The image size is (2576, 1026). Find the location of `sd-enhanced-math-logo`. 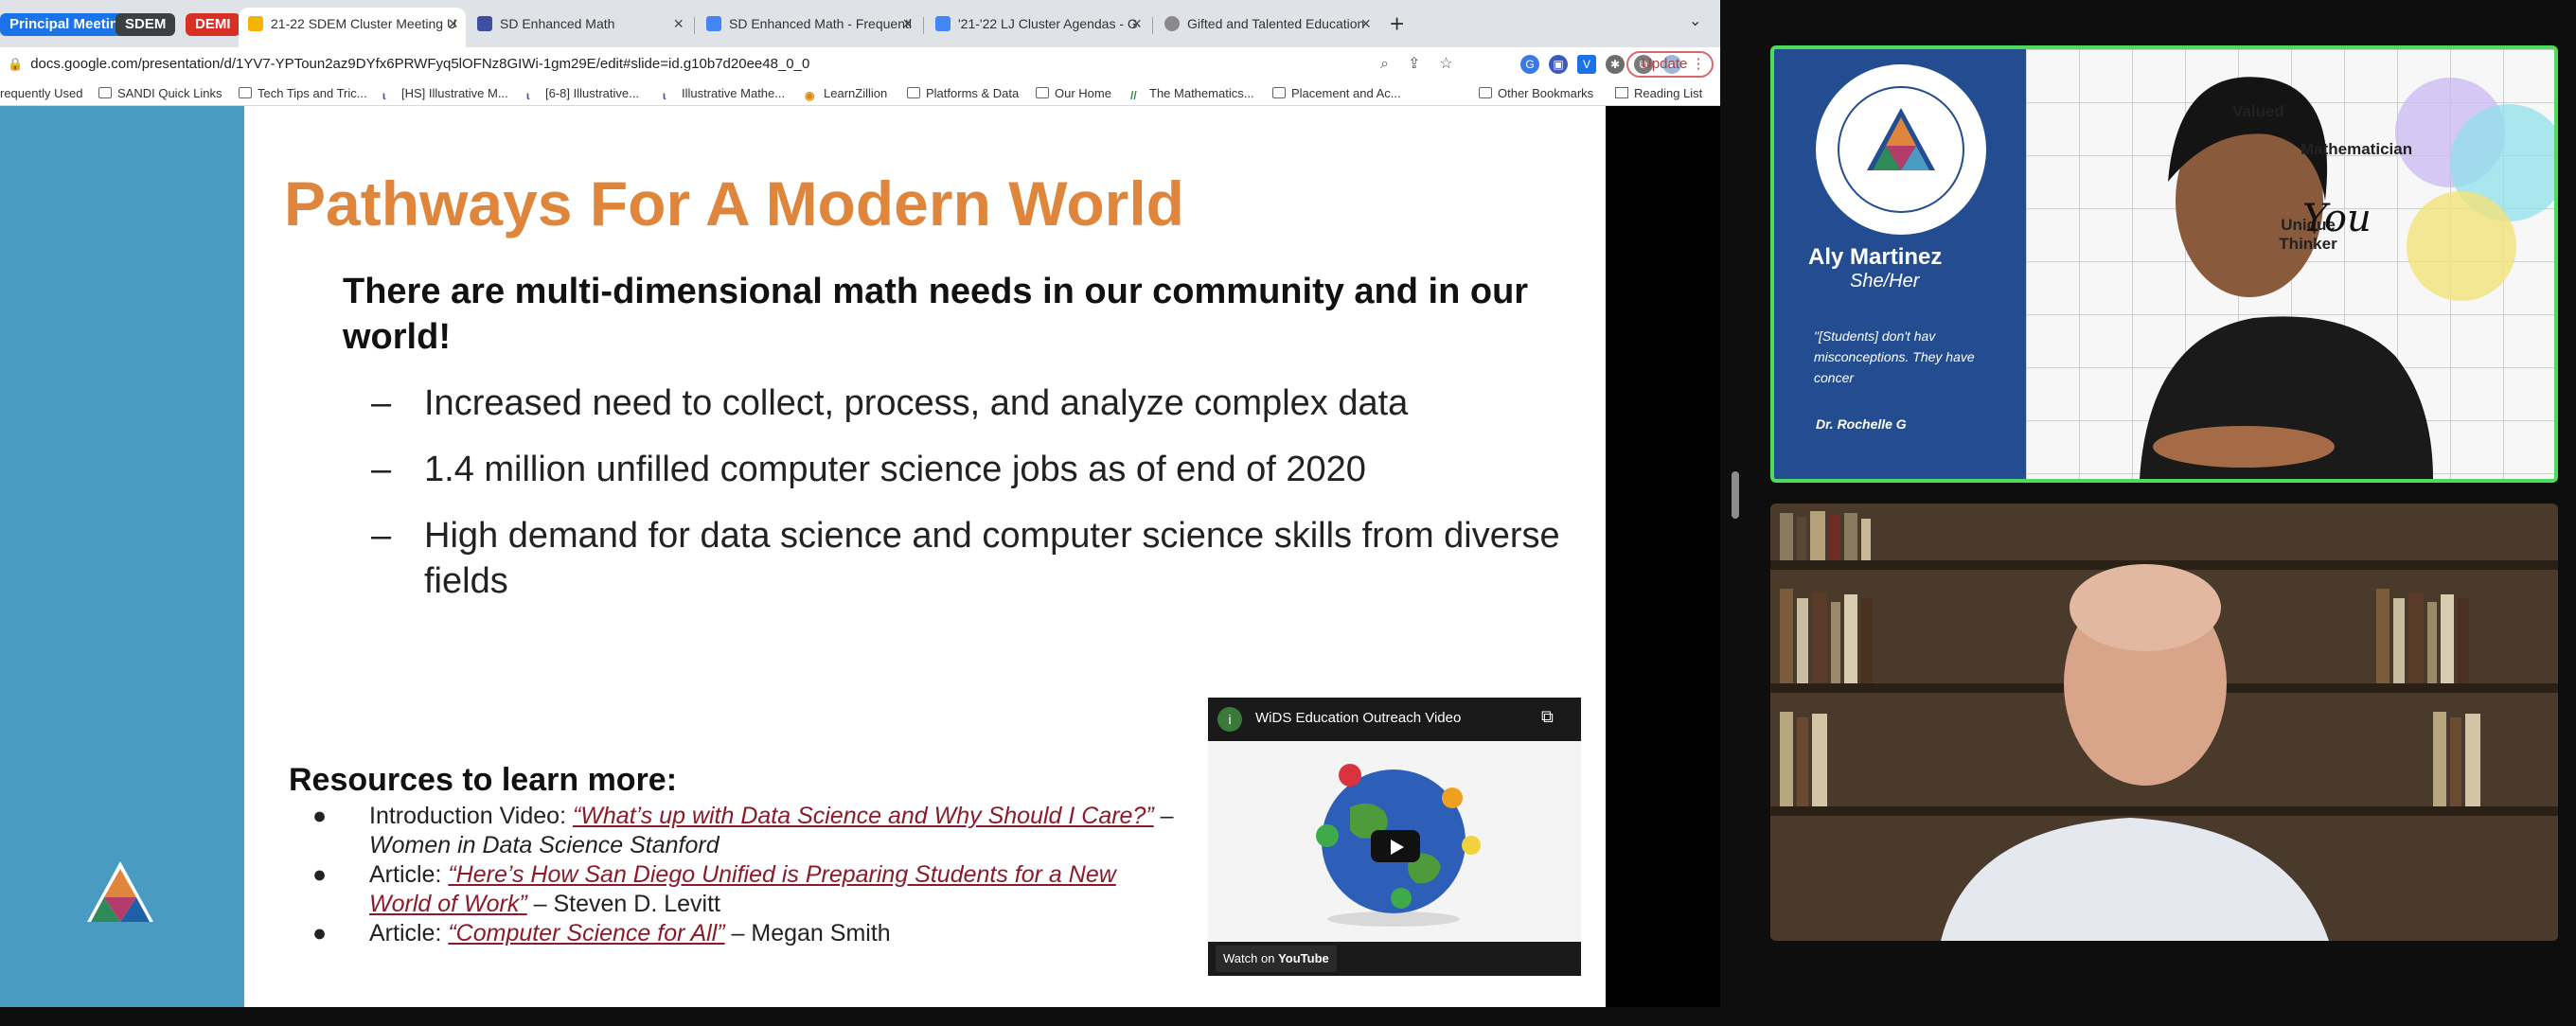

sd-enhanced-math-logo is located at coordinates (120, 891).